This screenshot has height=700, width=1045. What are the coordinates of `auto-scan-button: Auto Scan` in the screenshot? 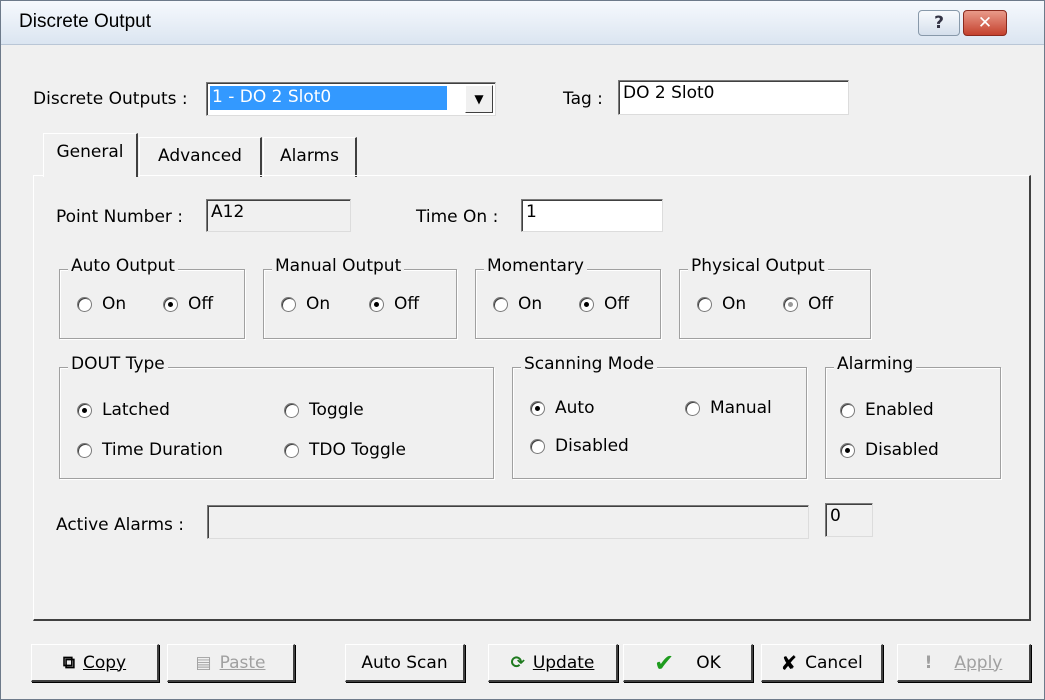 It's located at (405, 663).